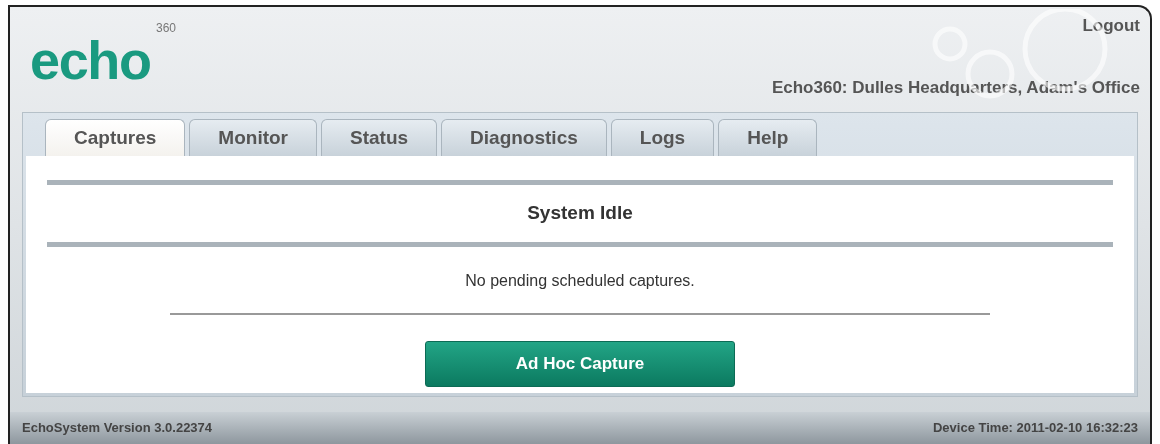 The height and width of the screenshot is (444, 1160). I want to click on version-text: EchoSystem Version 3.0.22374, so click(117, 428).